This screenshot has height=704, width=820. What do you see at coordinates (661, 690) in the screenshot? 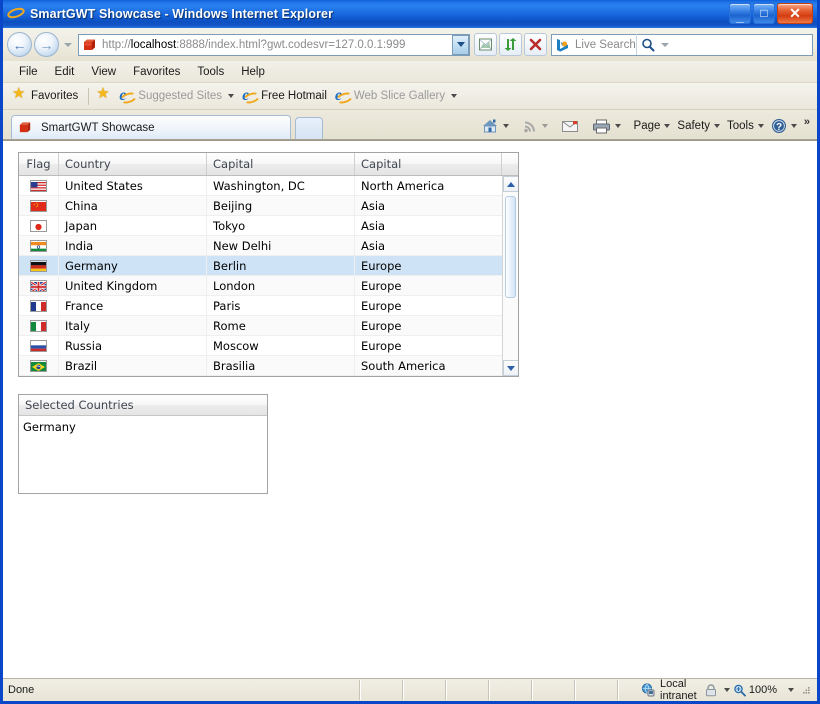
I see `security-zone: Local intranet` at bounding box center [661, 690].